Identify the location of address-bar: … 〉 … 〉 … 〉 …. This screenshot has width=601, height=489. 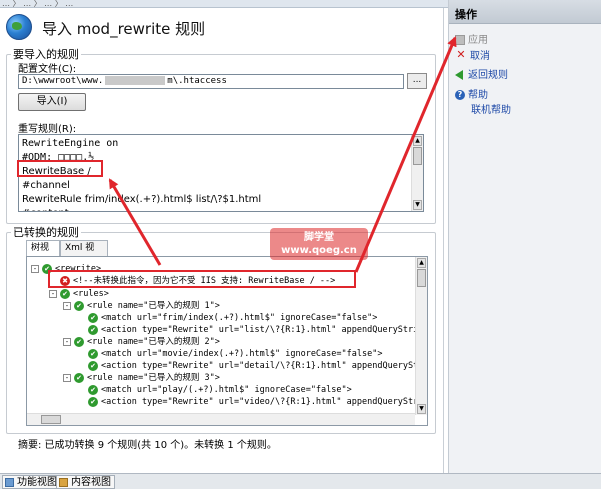
(224, 4).